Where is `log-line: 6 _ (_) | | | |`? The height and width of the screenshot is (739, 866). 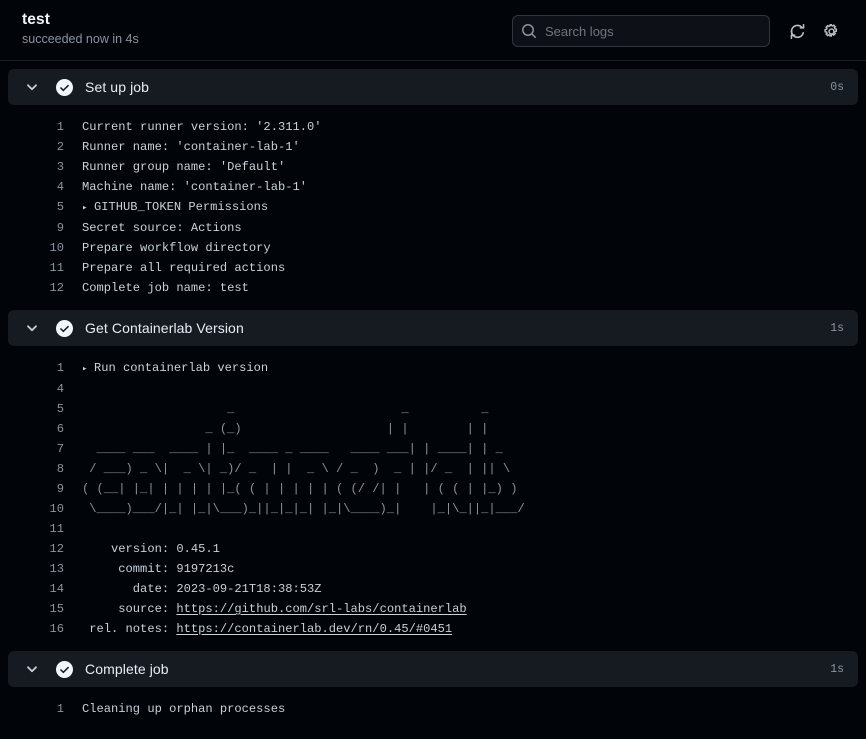
log-line: 6 _ (_) | | | | is located at coordinates (433, 429).